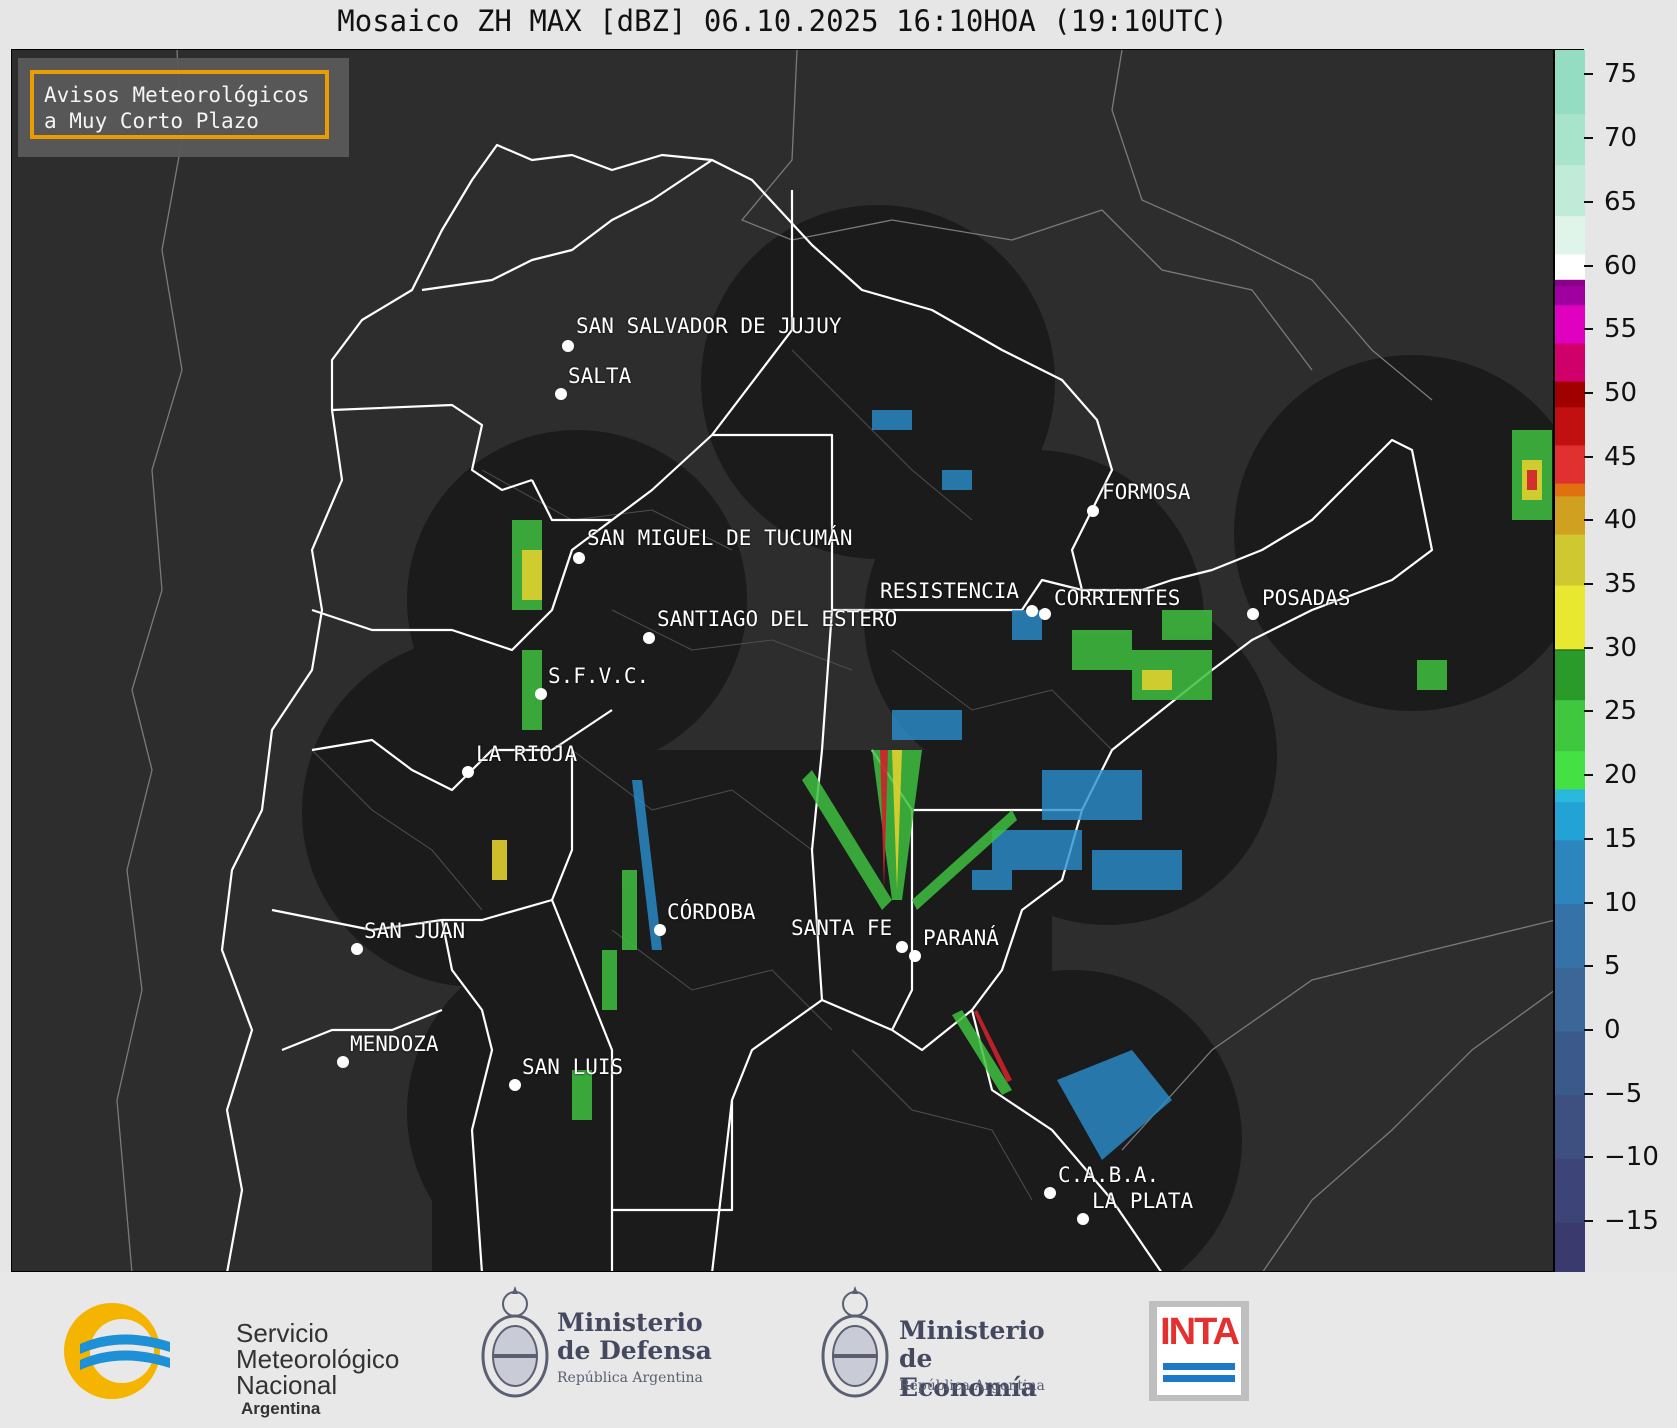  I want to click on inta-logo: INTA, so click(1199, 1351).